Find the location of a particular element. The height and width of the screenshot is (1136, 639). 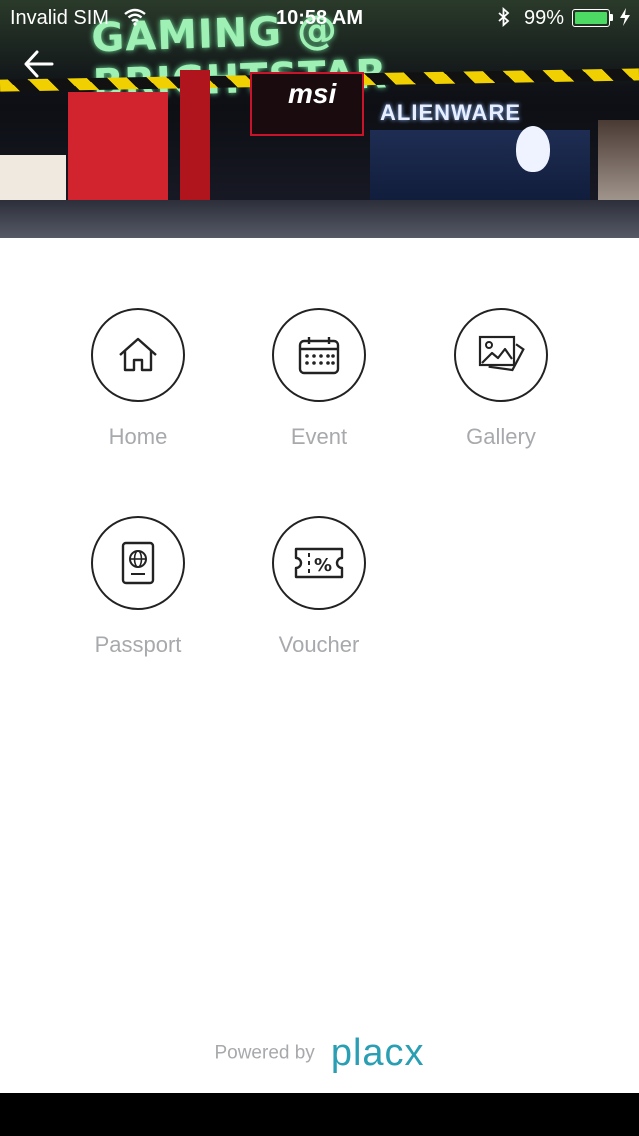

gallery-icon is located at coordinates (501, 353).